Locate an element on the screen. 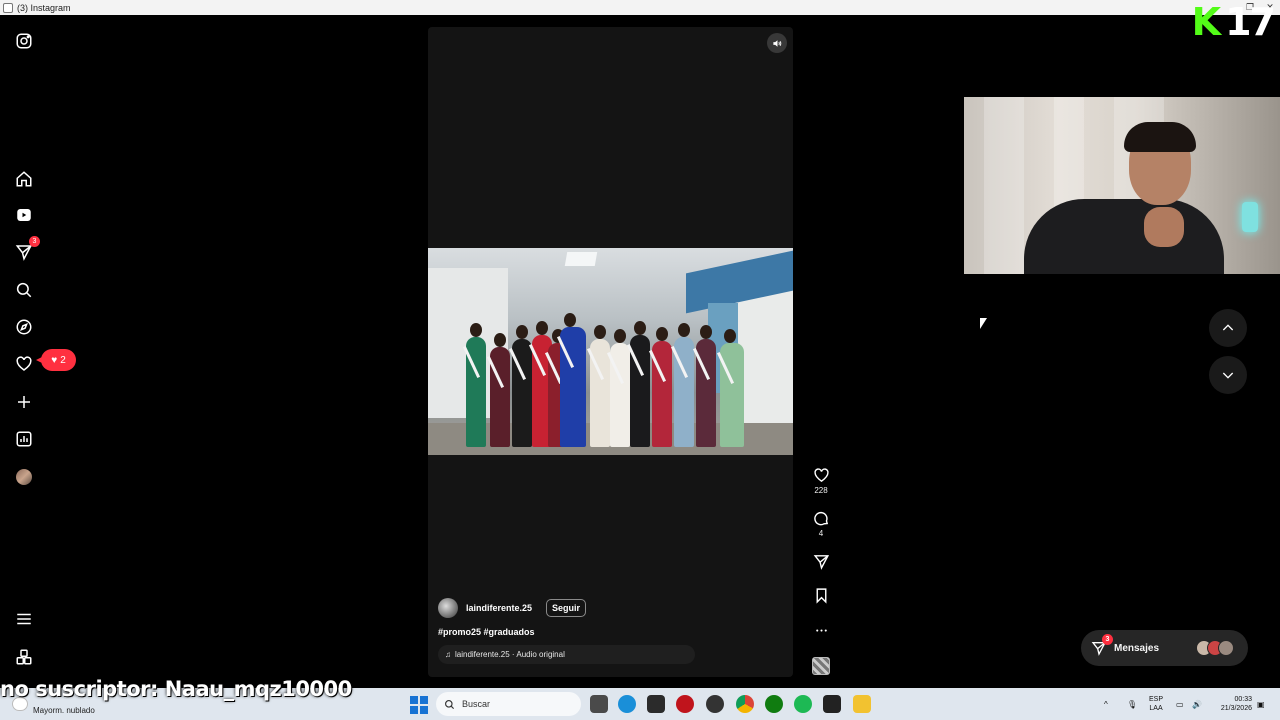  chrome-icon is located at coordinates (745, 704).